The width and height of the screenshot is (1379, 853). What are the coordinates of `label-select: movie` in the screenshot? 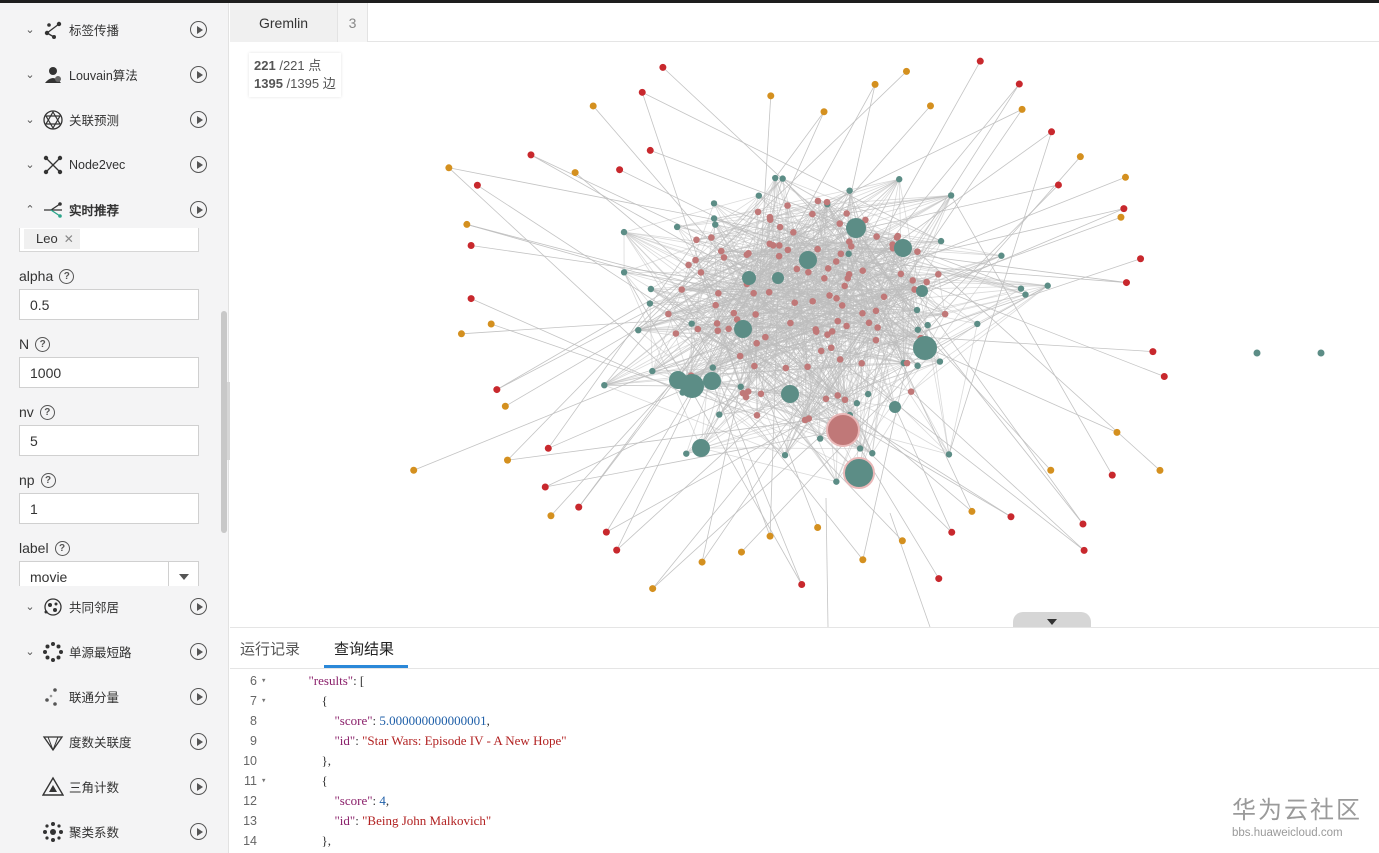 It's located at (109, 573).